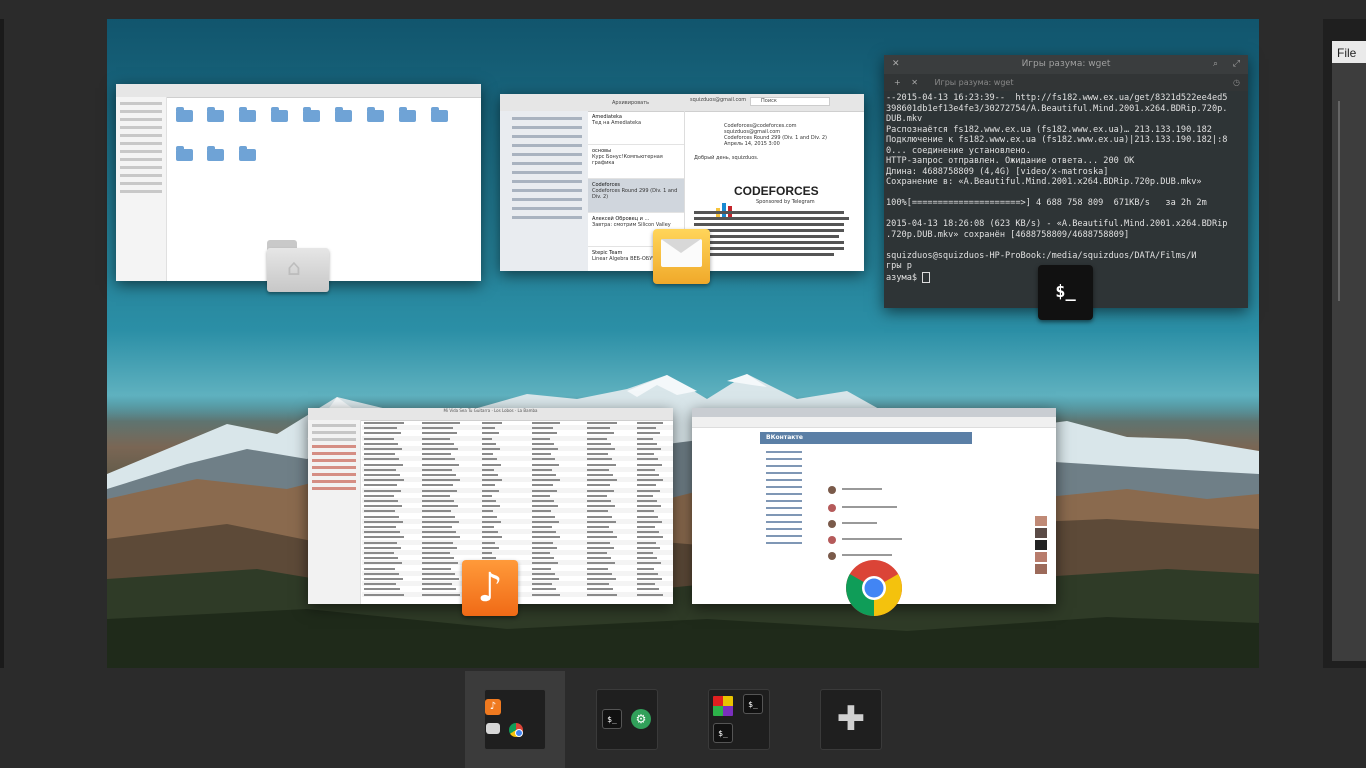  I want to click on files-icon, so click(493, 728).